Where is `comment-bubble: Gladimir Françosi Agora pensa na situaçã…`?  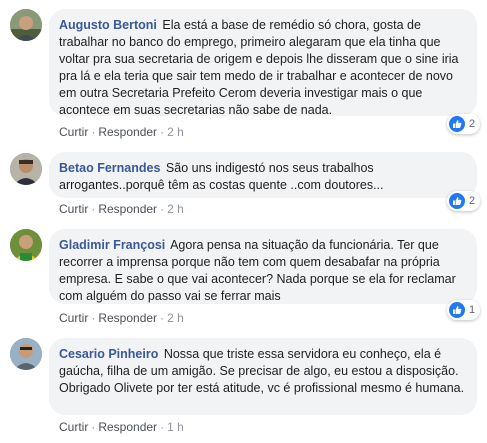 comment-bubble: Gladimir Françosi Agora pensa na situaçã… is located at coordinates (263, 266).